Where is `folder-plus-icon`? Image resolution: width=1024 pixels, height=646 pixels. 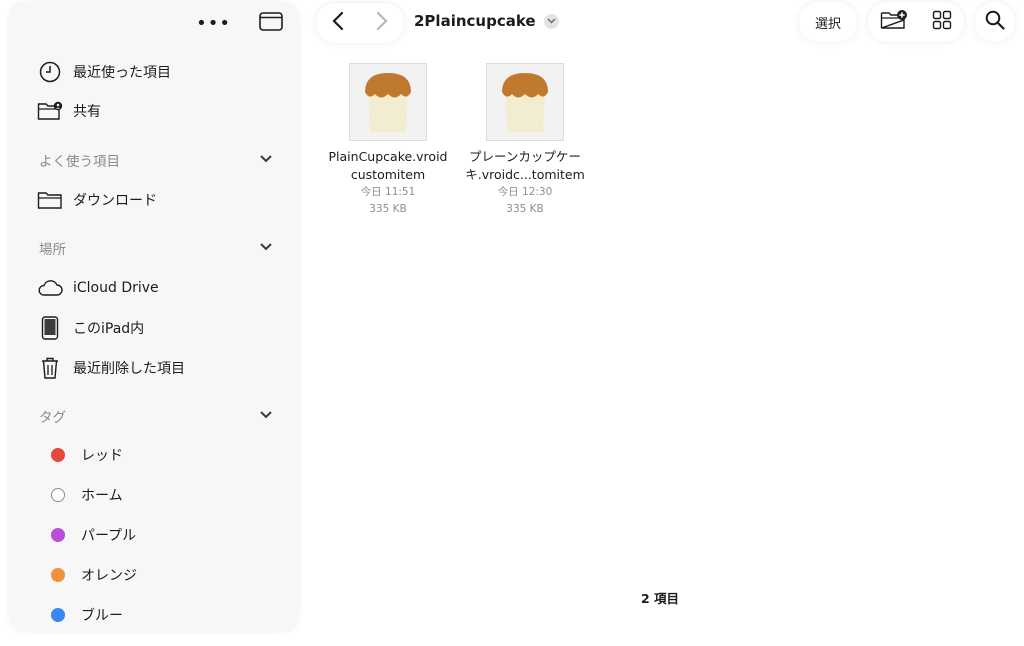 folder-plus-icon is located at coordinates (894, 22).